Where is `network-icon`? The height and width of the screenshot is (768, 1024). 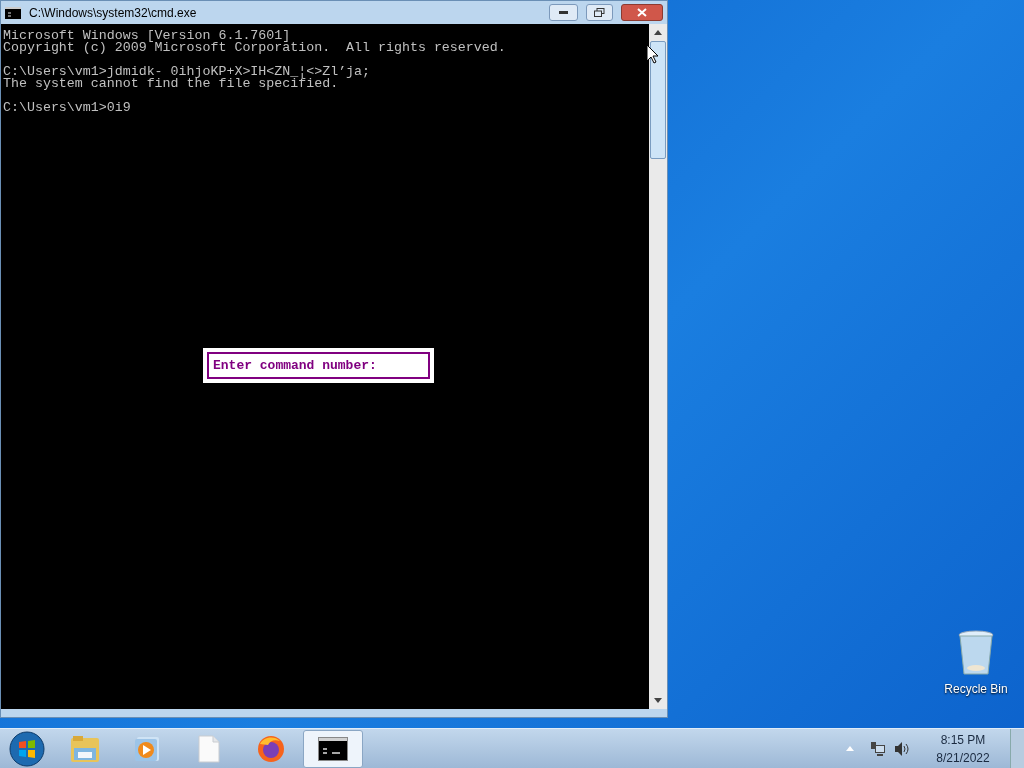
network-icon is located at coordinates (878, 748).